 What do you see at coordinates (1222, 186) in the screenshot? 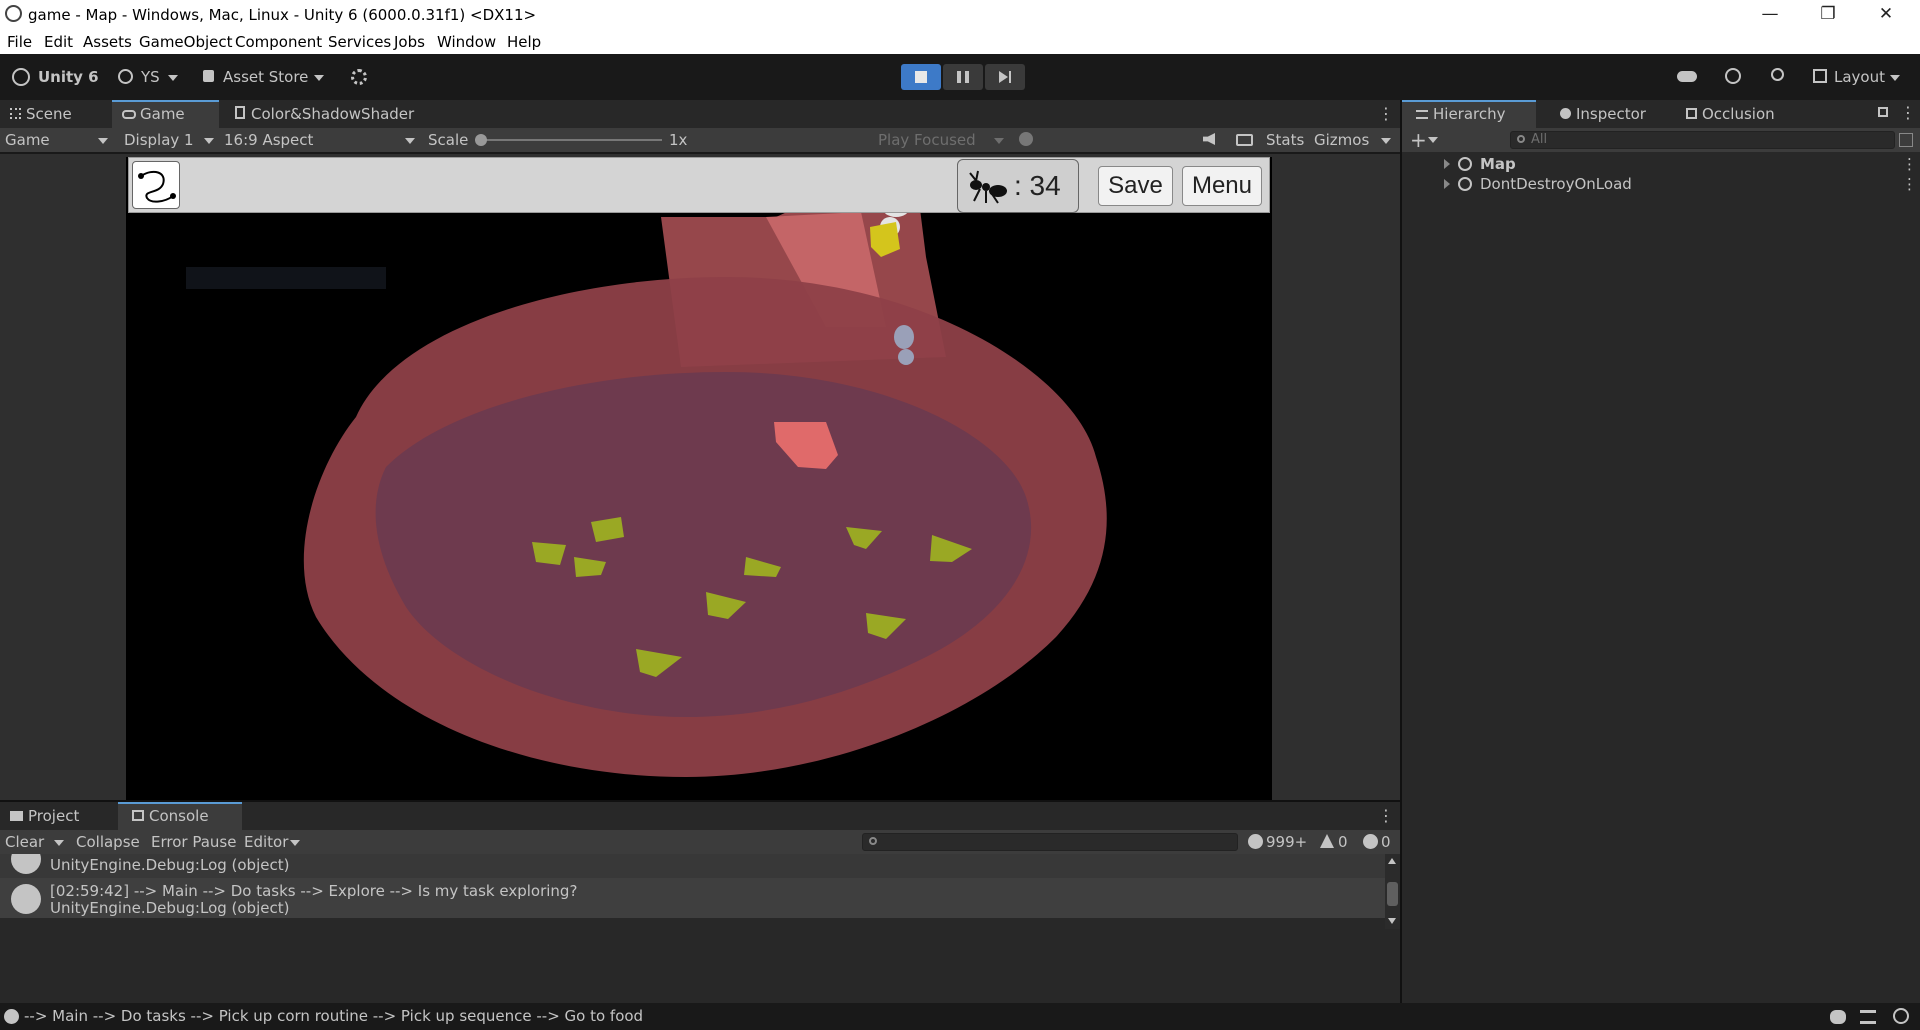
I see `menu-button: Menu` at bounding box center [1222, 186].